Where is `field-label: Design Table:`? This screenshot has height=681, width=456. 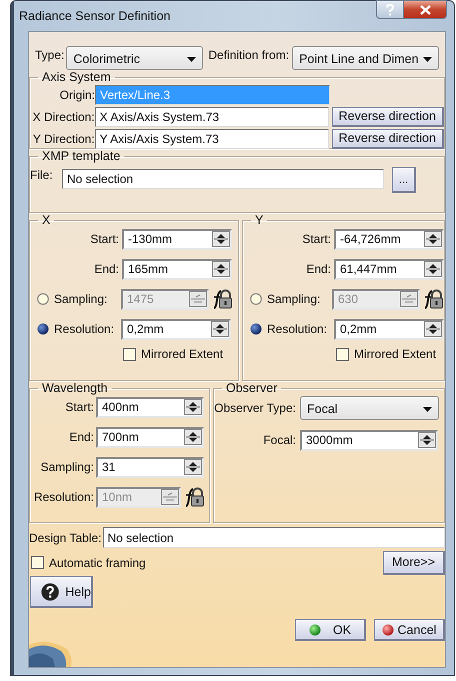
field-label: Design Table: is located at coordinates (65, 537).